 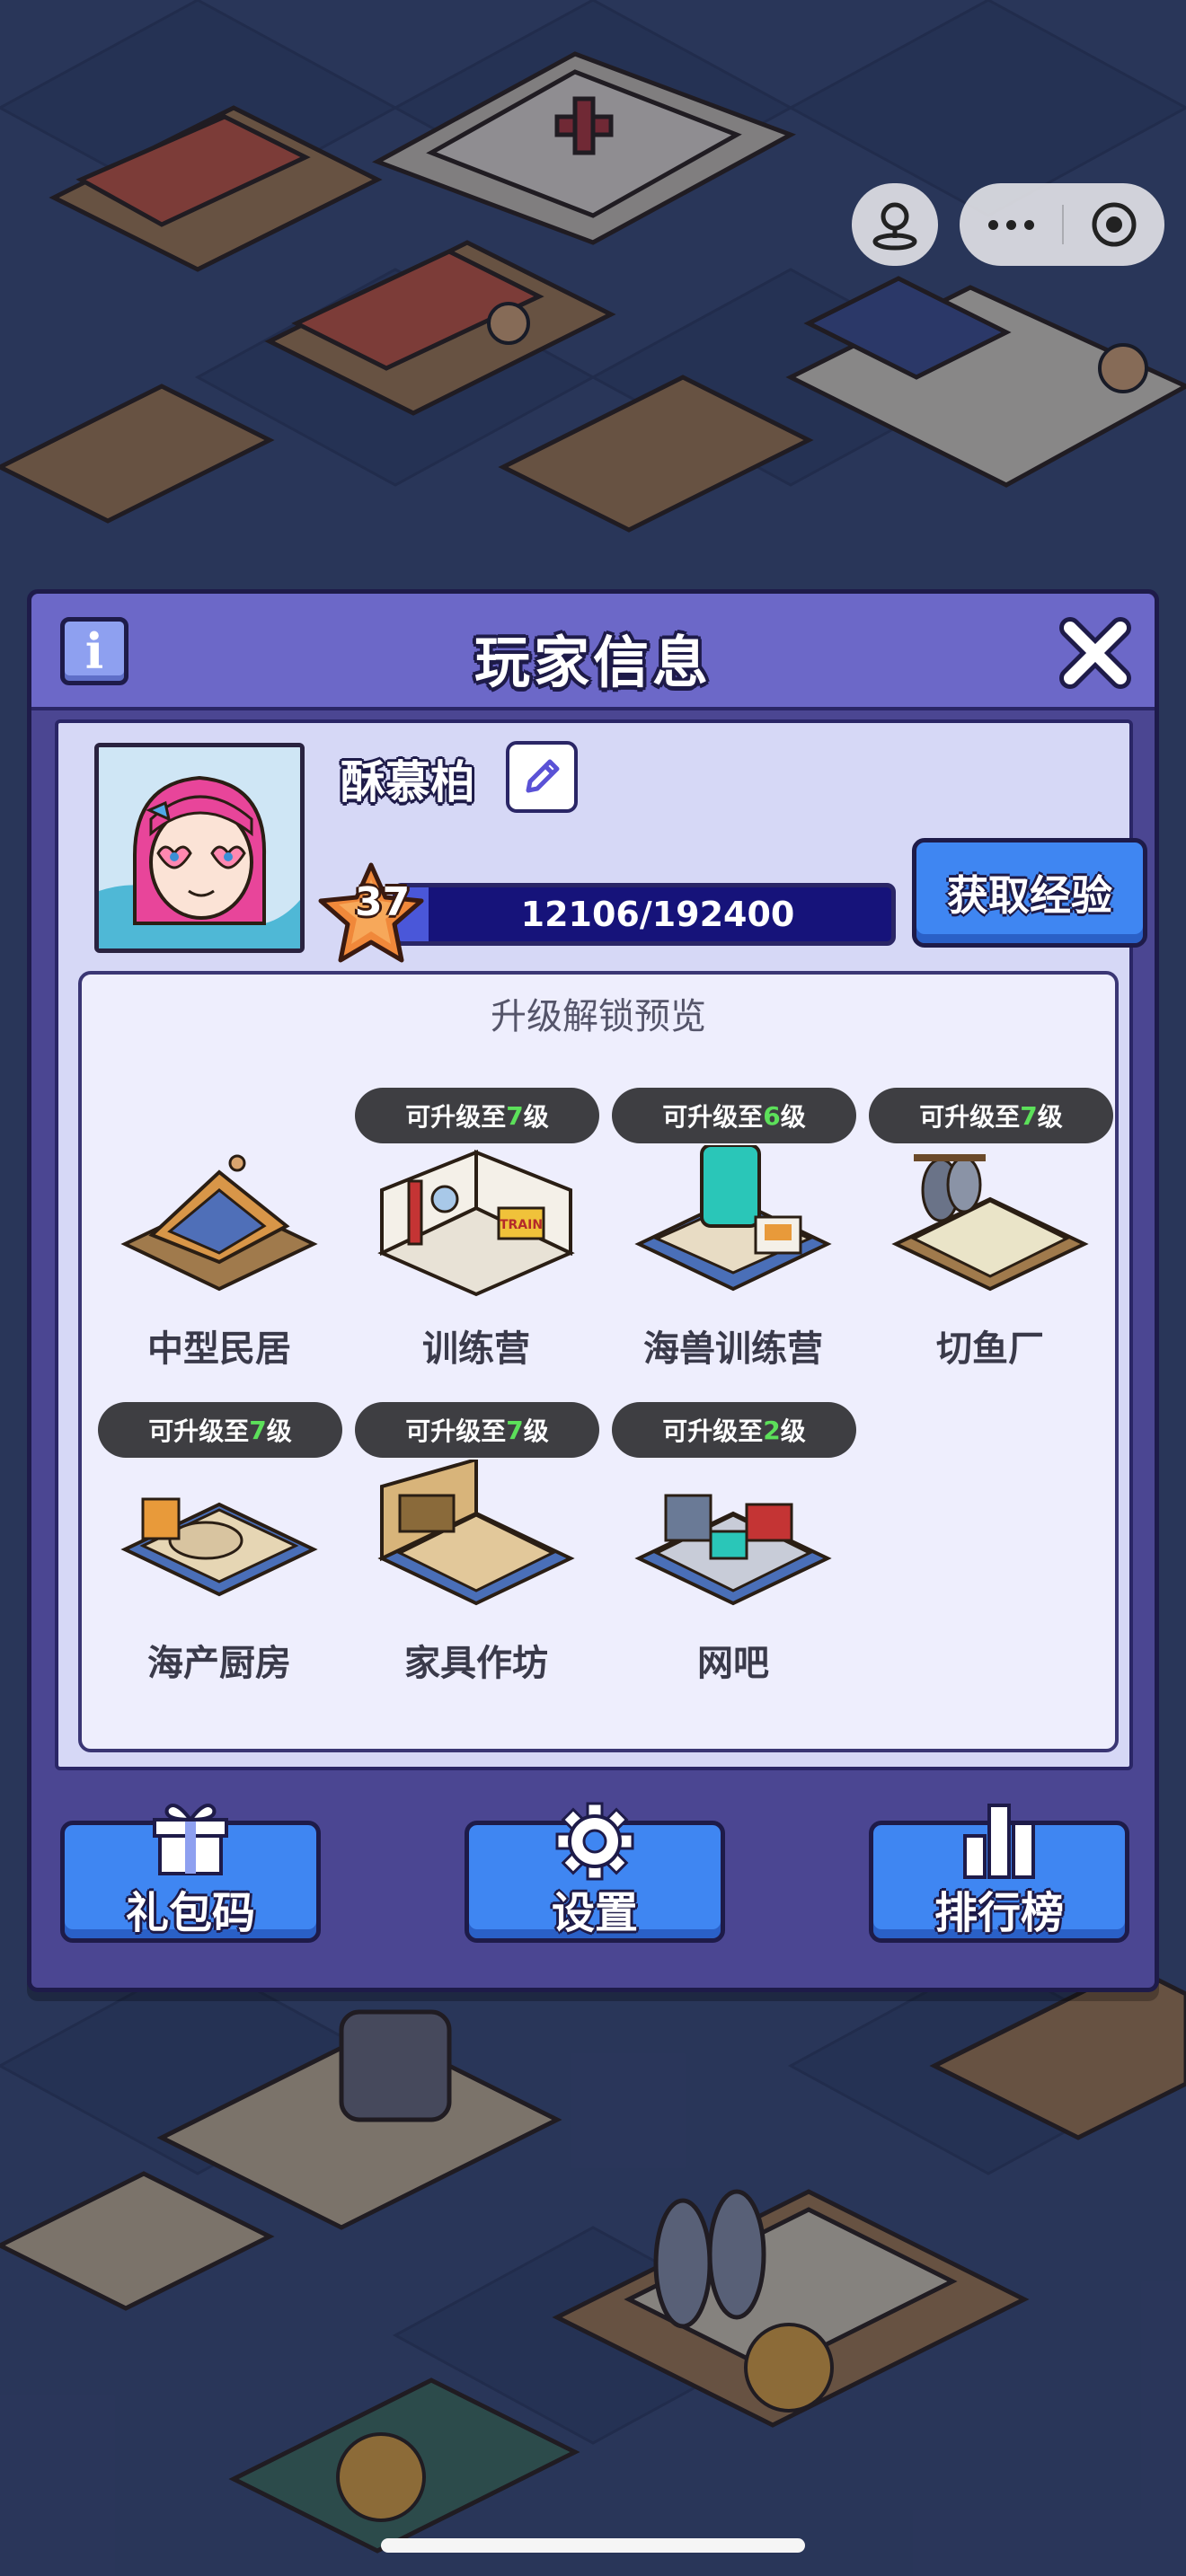 I want to click on building-name: 中型民居, so click(x=219, y=1349).